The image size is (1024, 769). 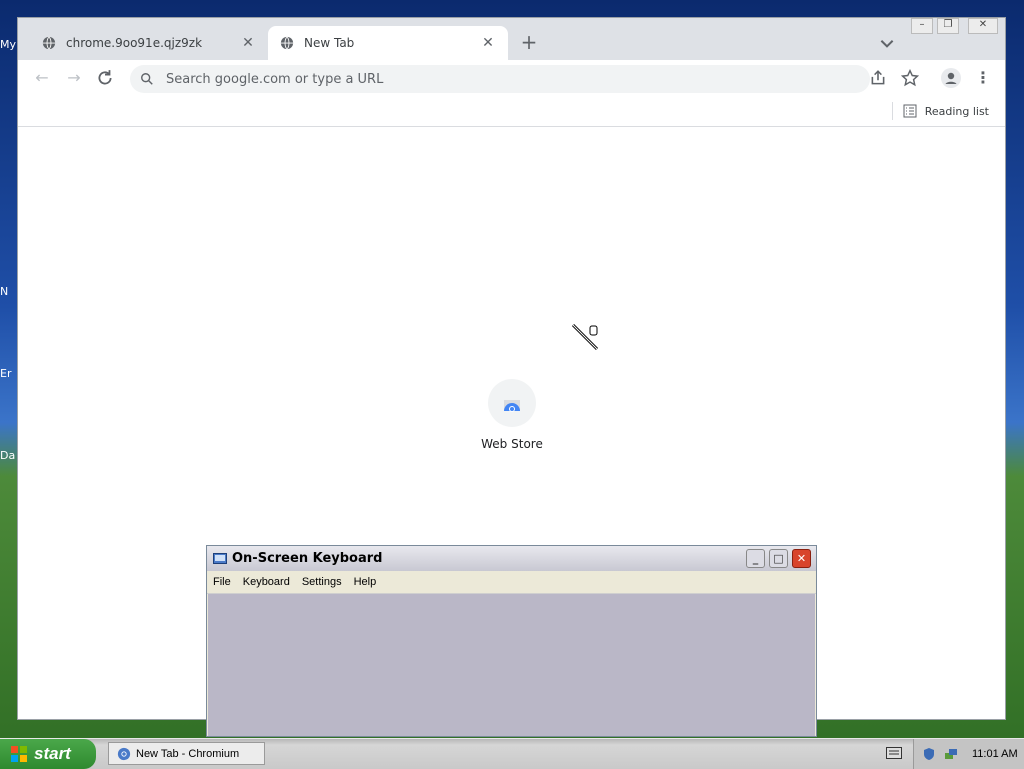 I want to click on tab-title: New Tab, so click(x=329, y=43).